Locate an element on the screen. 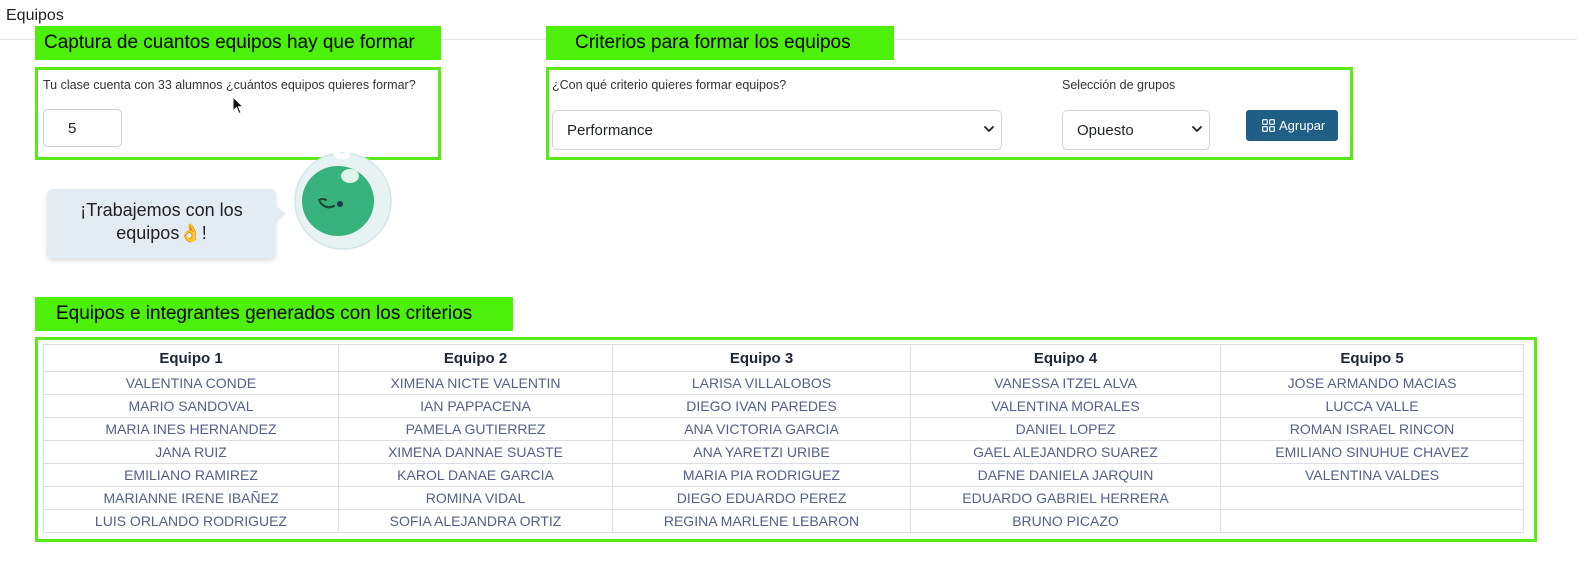 Image resolution: width=1577 pixels, height=564 pixels. table-cell: VANESSA ITZEL ALVA is located at coordinates (1065, 383).